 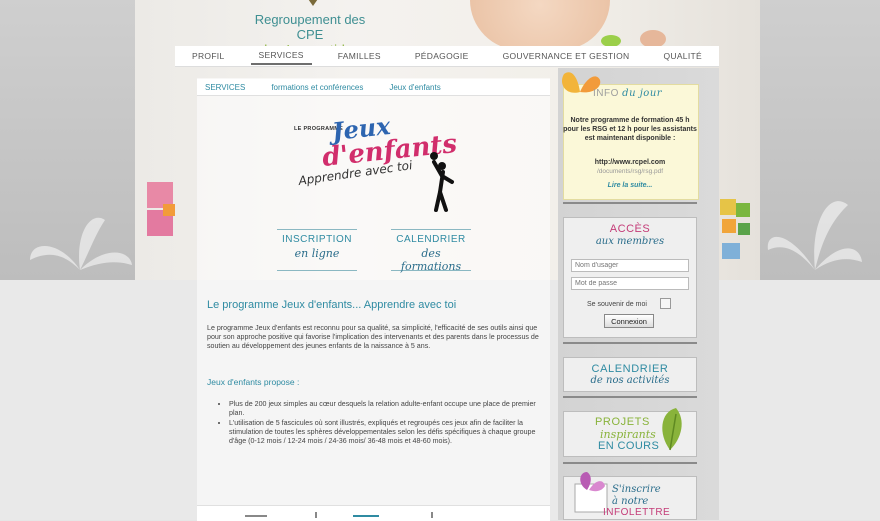 What do you see at coordinates (636, 489) in the screenshot?
I see `newsletter-label-a: S'inscrire` at bounding box center [636, 489].